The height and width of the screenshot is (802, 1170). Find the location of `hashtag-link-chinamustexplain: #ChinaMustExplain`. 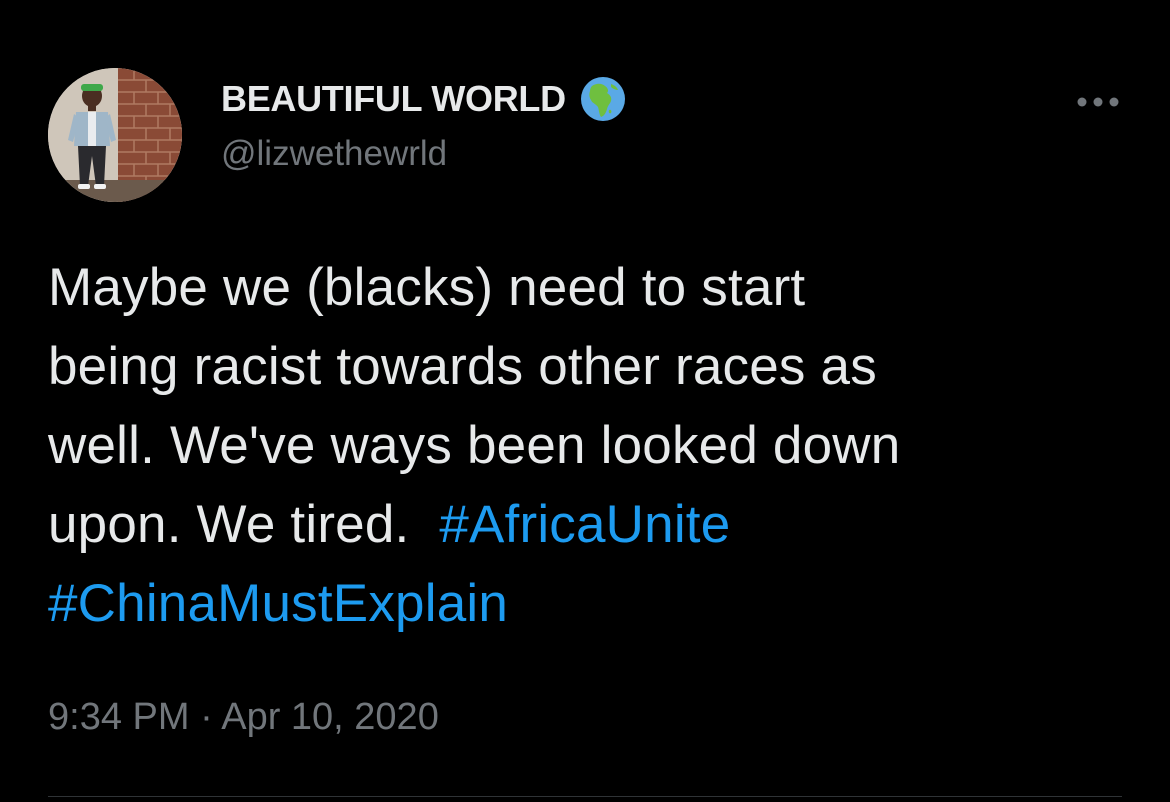

hashtag-link-chinamustexplain: #ChinaMustExplain is located at coordinates (278, 603).